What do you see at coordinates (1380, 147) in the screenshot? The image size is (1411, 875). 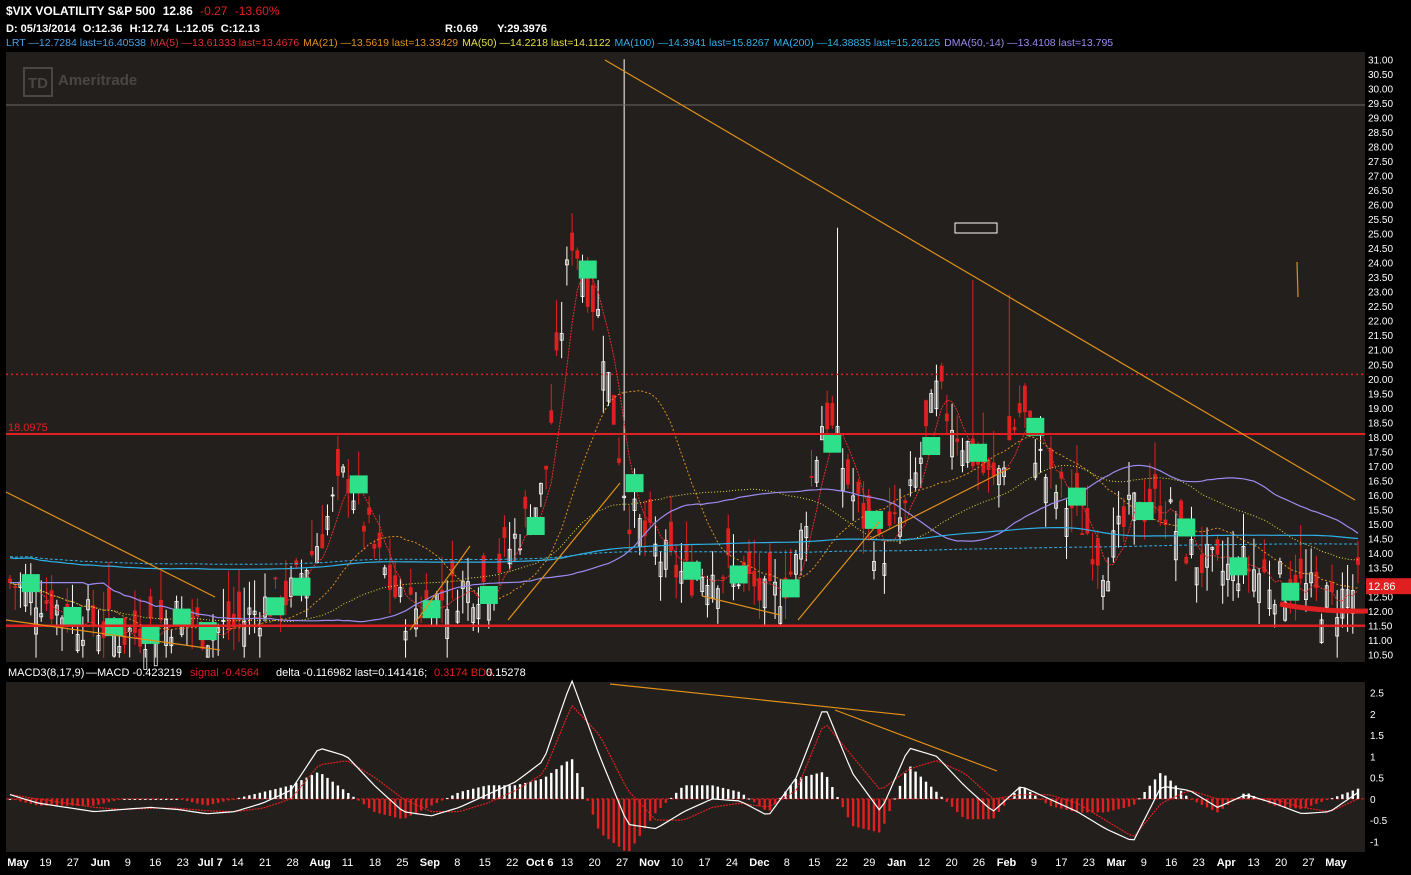 I see `price-tick-label: 28.00` at bounding box center [1380, 147].